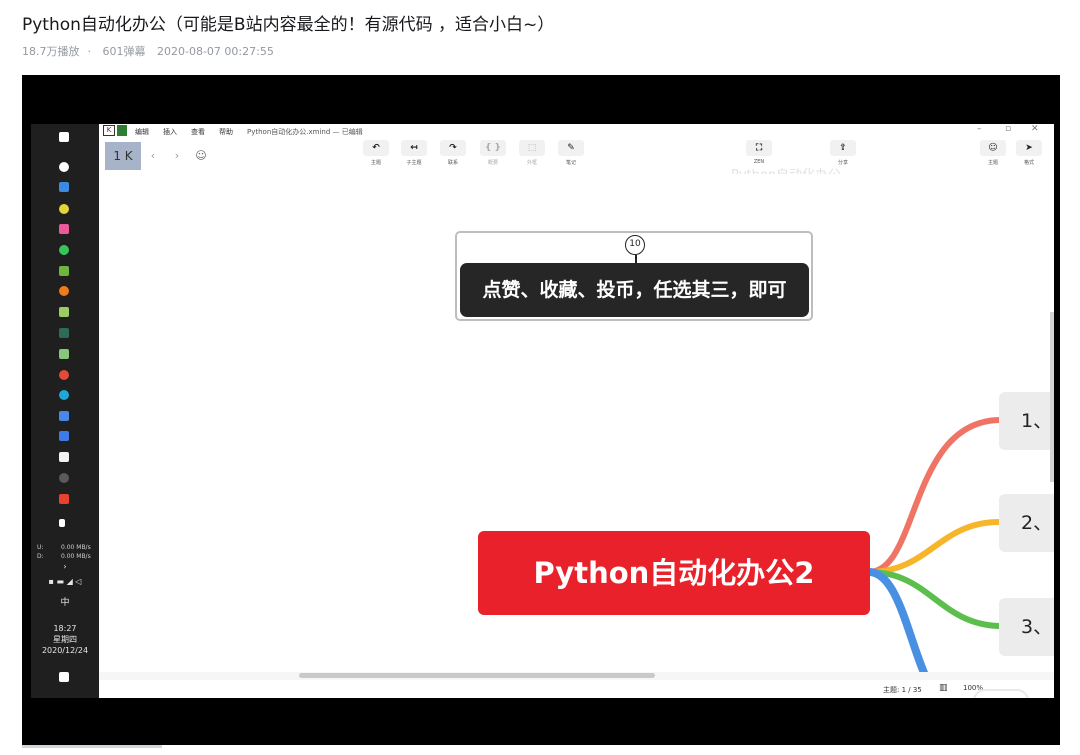 Image resolution: width=1080 pixels, height=755 pixels. Describe the element at coordinates (142, 132) in the screenshot. I see `menu-edit: 编辑` at that location.